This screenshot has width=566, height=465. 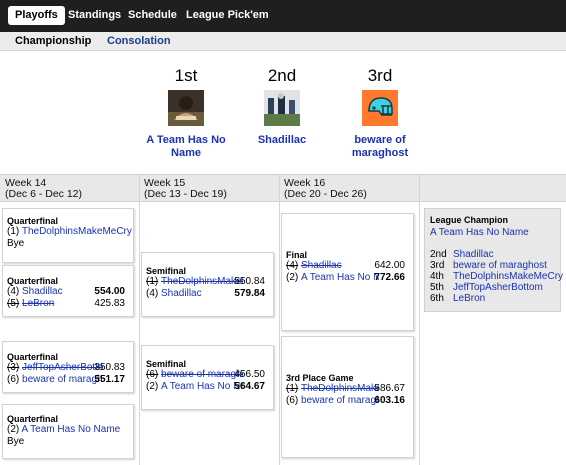 What do you see at coordinates (380, 75) in the screenshot?
I see `place-label: 3rd` at bounding box center [380, 75].